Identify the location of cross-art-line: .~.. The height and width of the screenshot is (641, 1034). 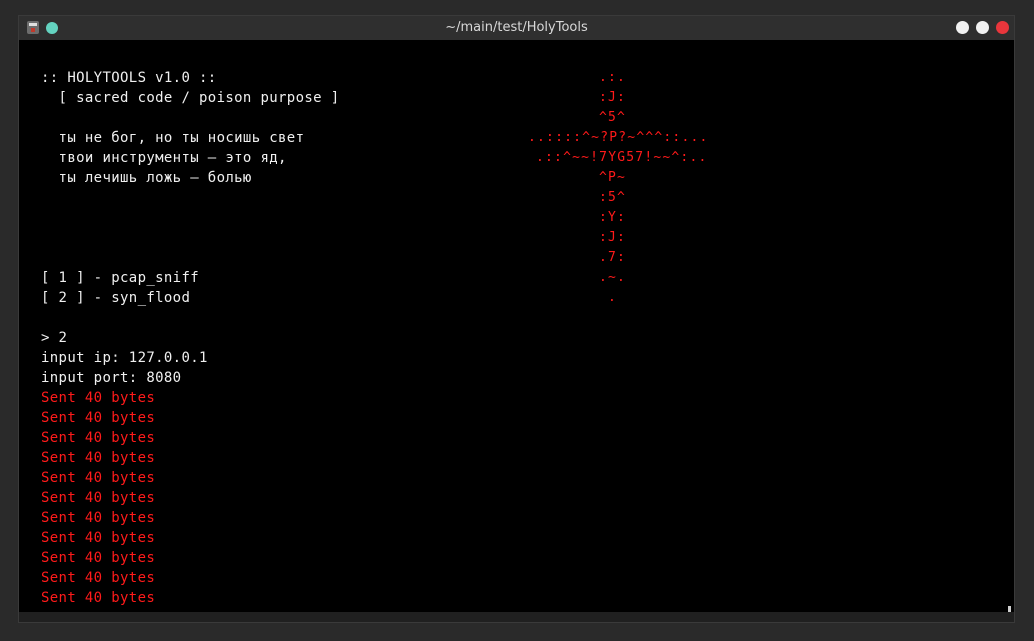
(613, 277).